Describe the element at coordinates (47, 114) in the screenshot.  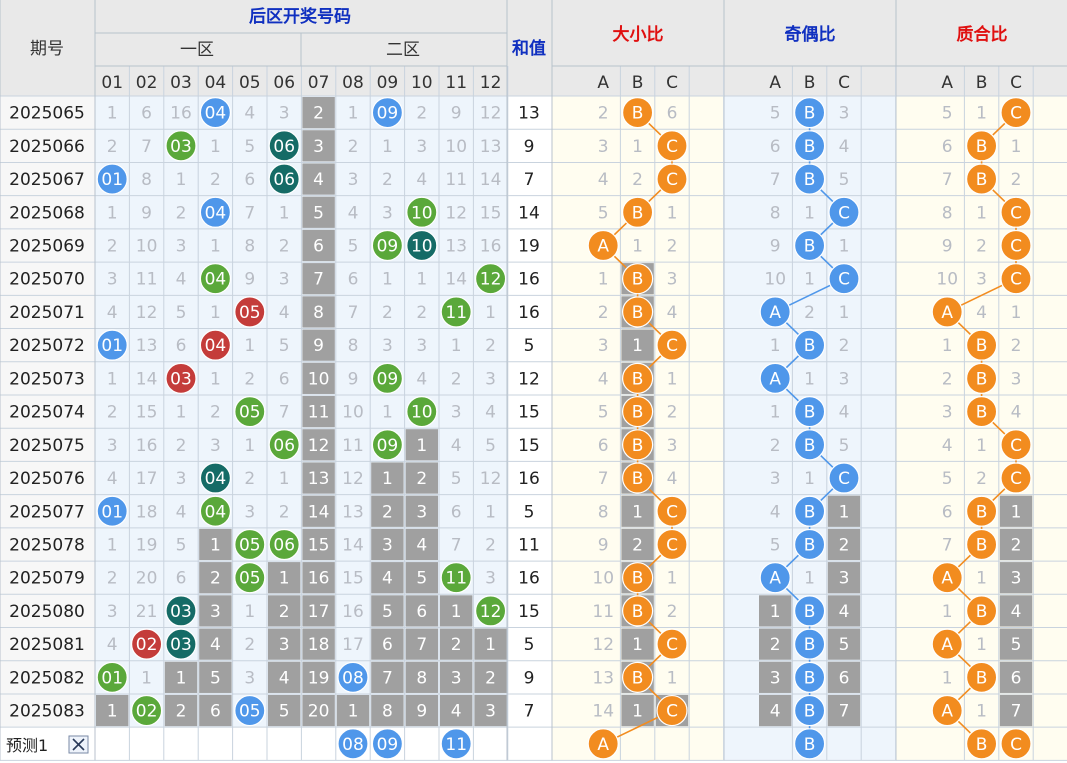
I see `period-cell: 2025065` at that location.